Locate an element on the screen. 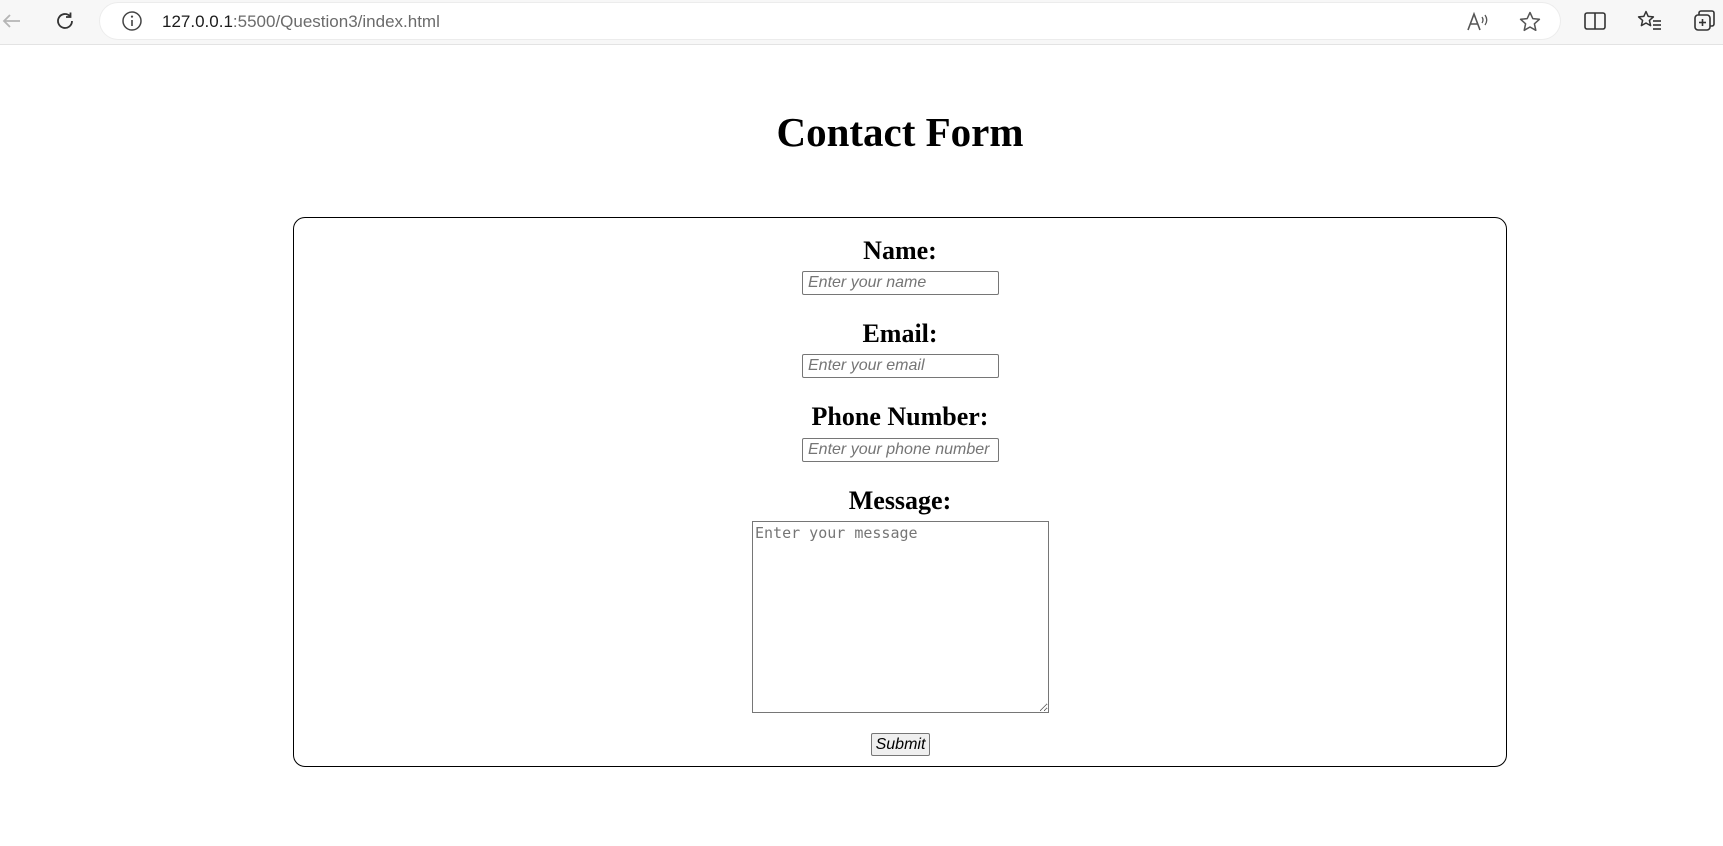  submit-button: Submit is located at coordinates (900, 744).